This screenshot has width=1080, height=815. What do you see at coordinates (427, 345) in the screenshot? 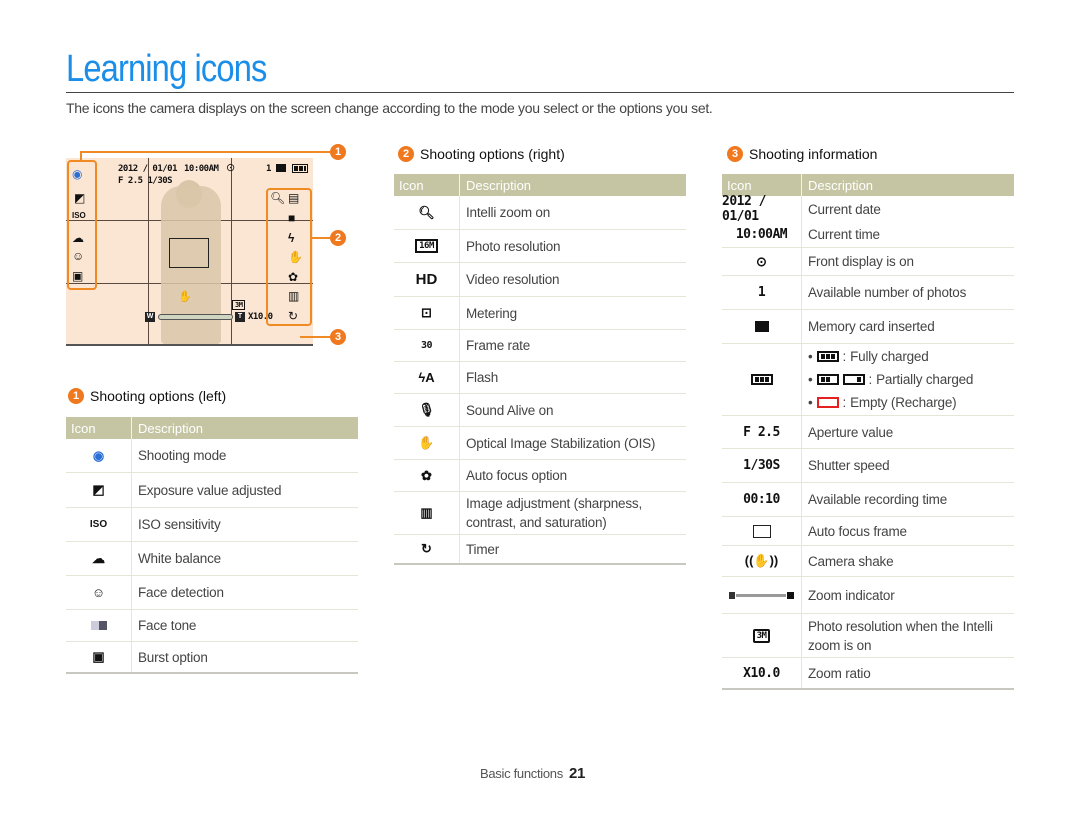
I see `frame-rate-icon: 30` at bounding box center [427, 345].